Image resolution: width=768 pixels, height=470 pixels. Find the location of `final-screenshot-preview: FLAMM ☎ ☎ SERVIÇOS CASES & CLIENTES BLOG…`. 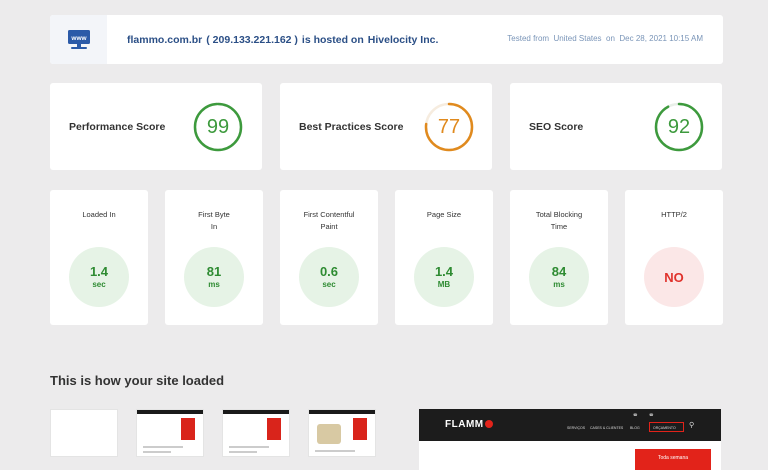

final-screenshot-preview: FLAMM ☎ ☎ SERVIÇOS CASES & CLIENTES BLOG… is located at coordinates (570, 439).